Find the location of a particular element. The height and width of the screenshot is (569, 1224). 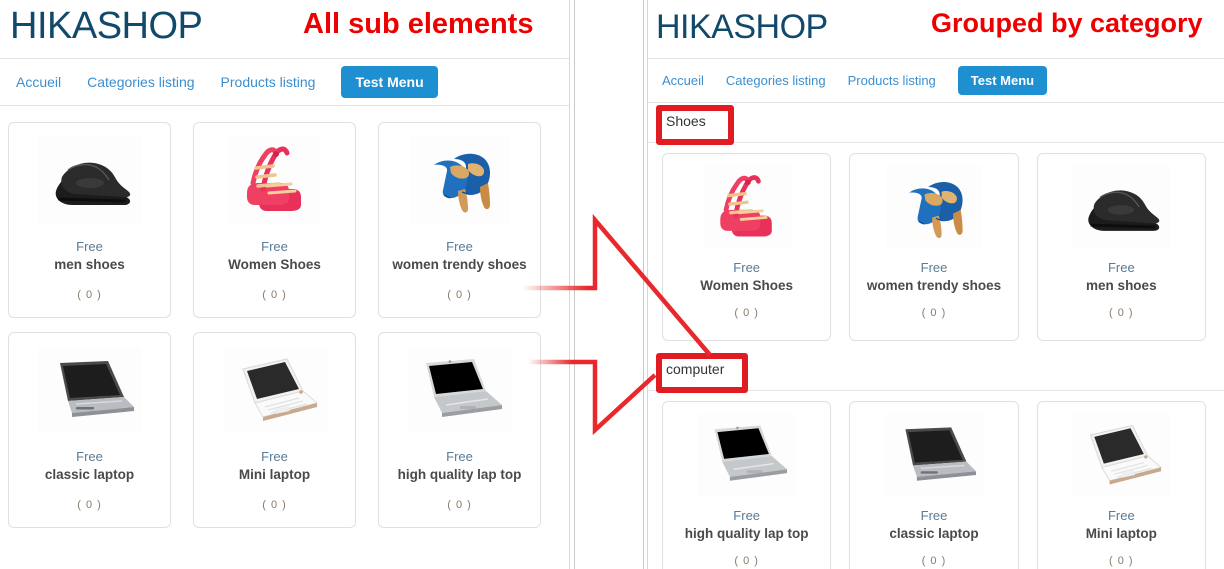

category-group-header-computer: computer is located at coordinates (936, 373).